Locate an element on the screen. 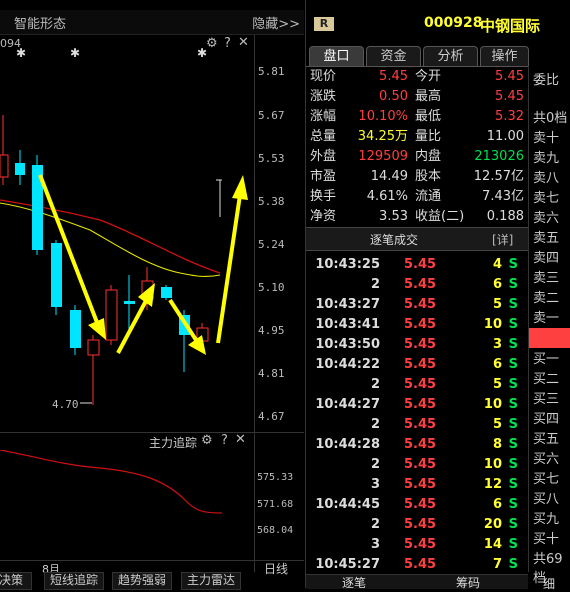 The width and height of the screenshot is (570, 592). trade-row: 10:44:22 5.45 6 S is located at coordinates (415, 365).